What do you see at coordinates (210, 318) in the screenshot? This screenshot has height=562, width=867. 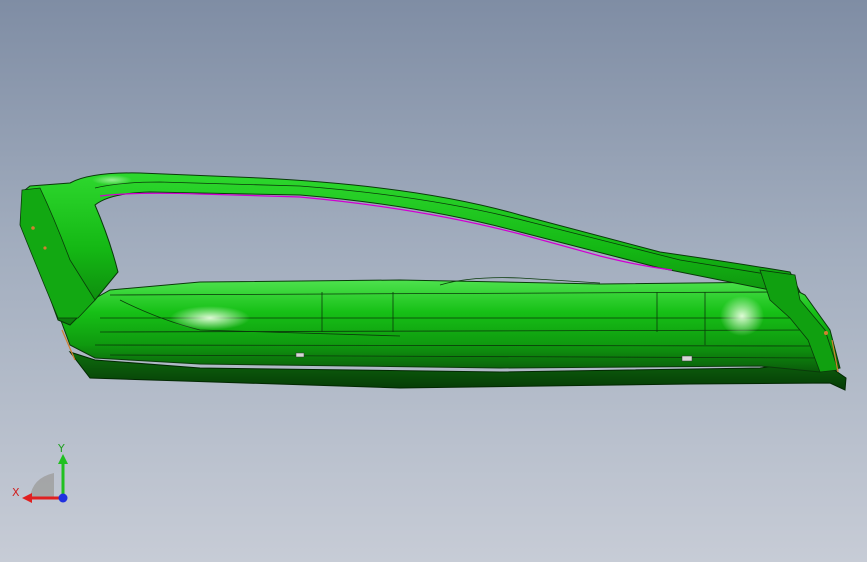 I see `shine-left` at bounding box center [210, 318].